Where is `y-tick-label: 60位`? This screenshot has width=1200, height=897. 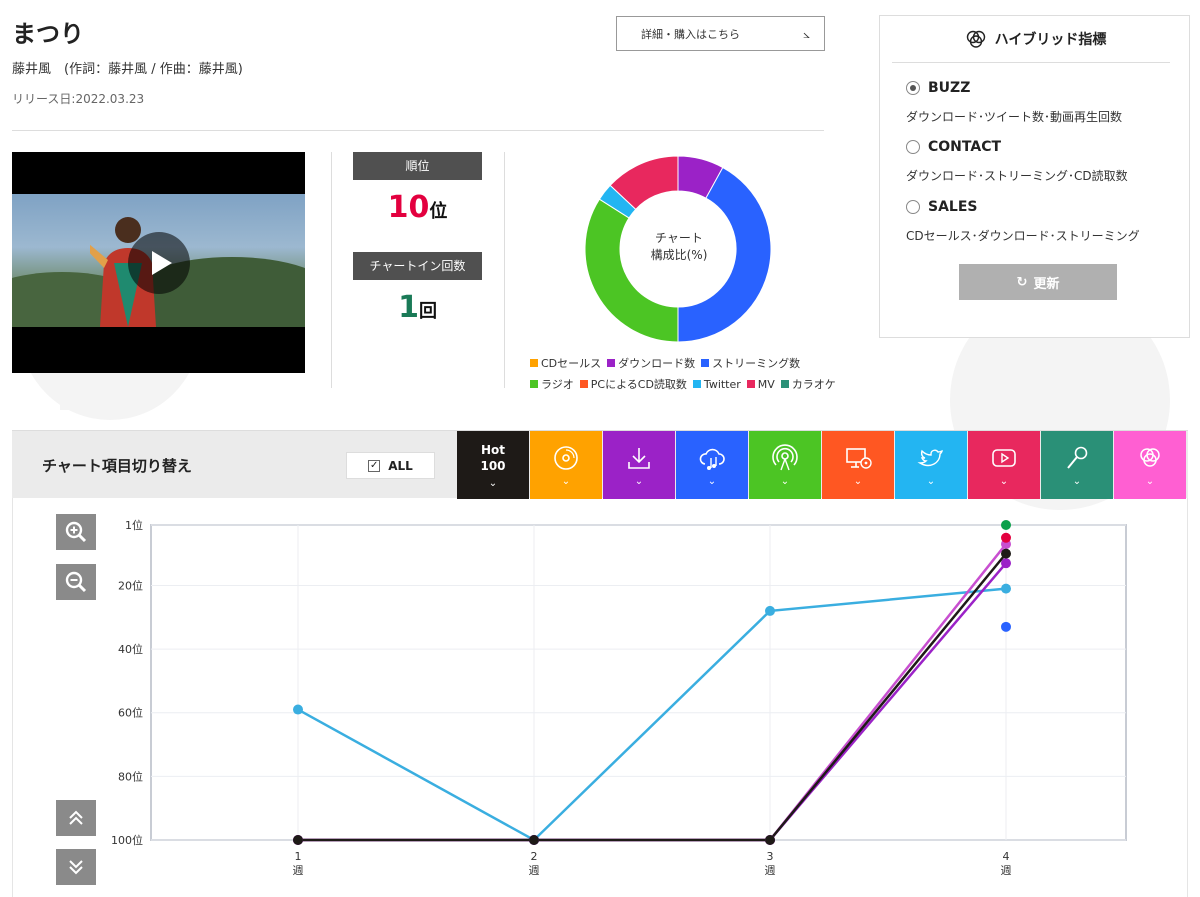 y-tick-label: 60位 is located at coordinates (130, 713).